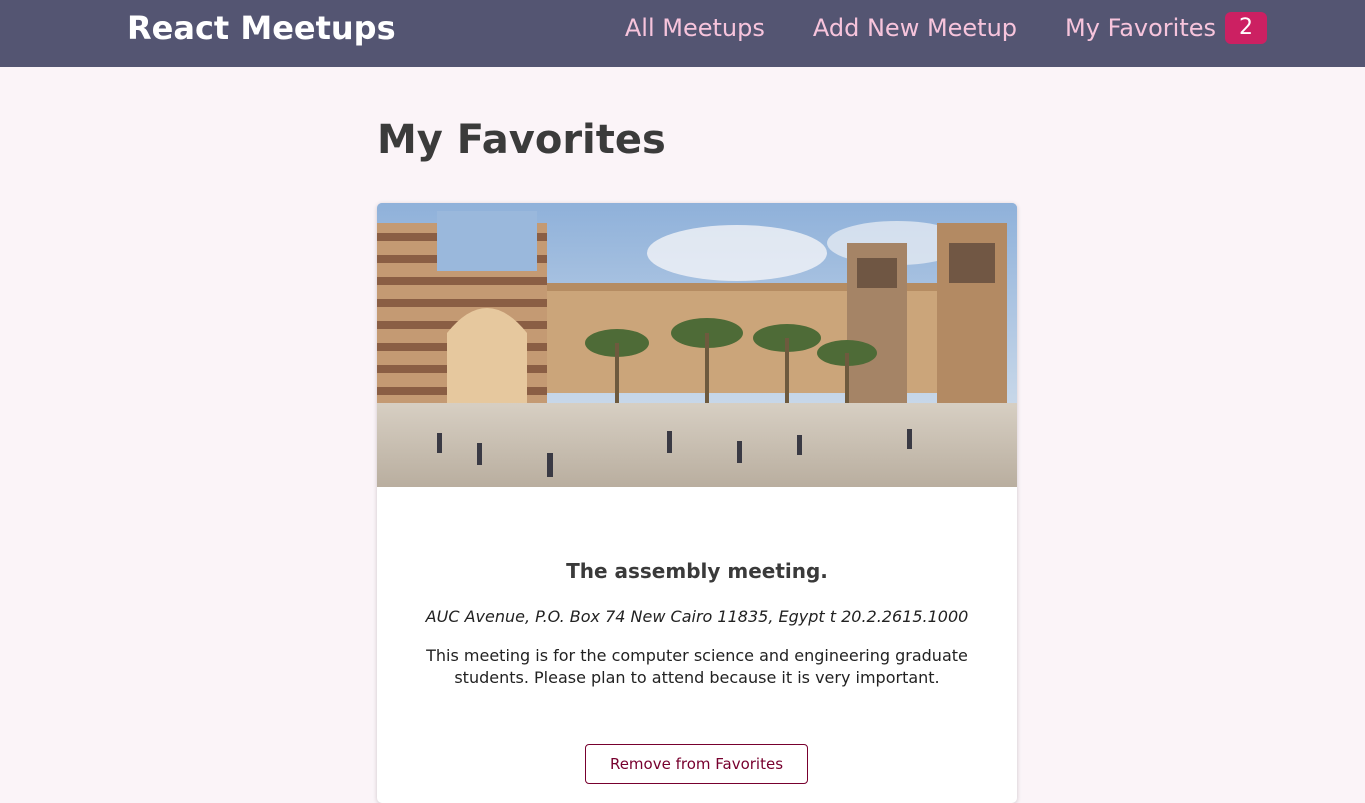 This screenshot has width=1365, height=803. What do you see at coordinates (261, 28) in the screenshot?
I see `site-logo: React Meetups` at bounding box center [261, 28].